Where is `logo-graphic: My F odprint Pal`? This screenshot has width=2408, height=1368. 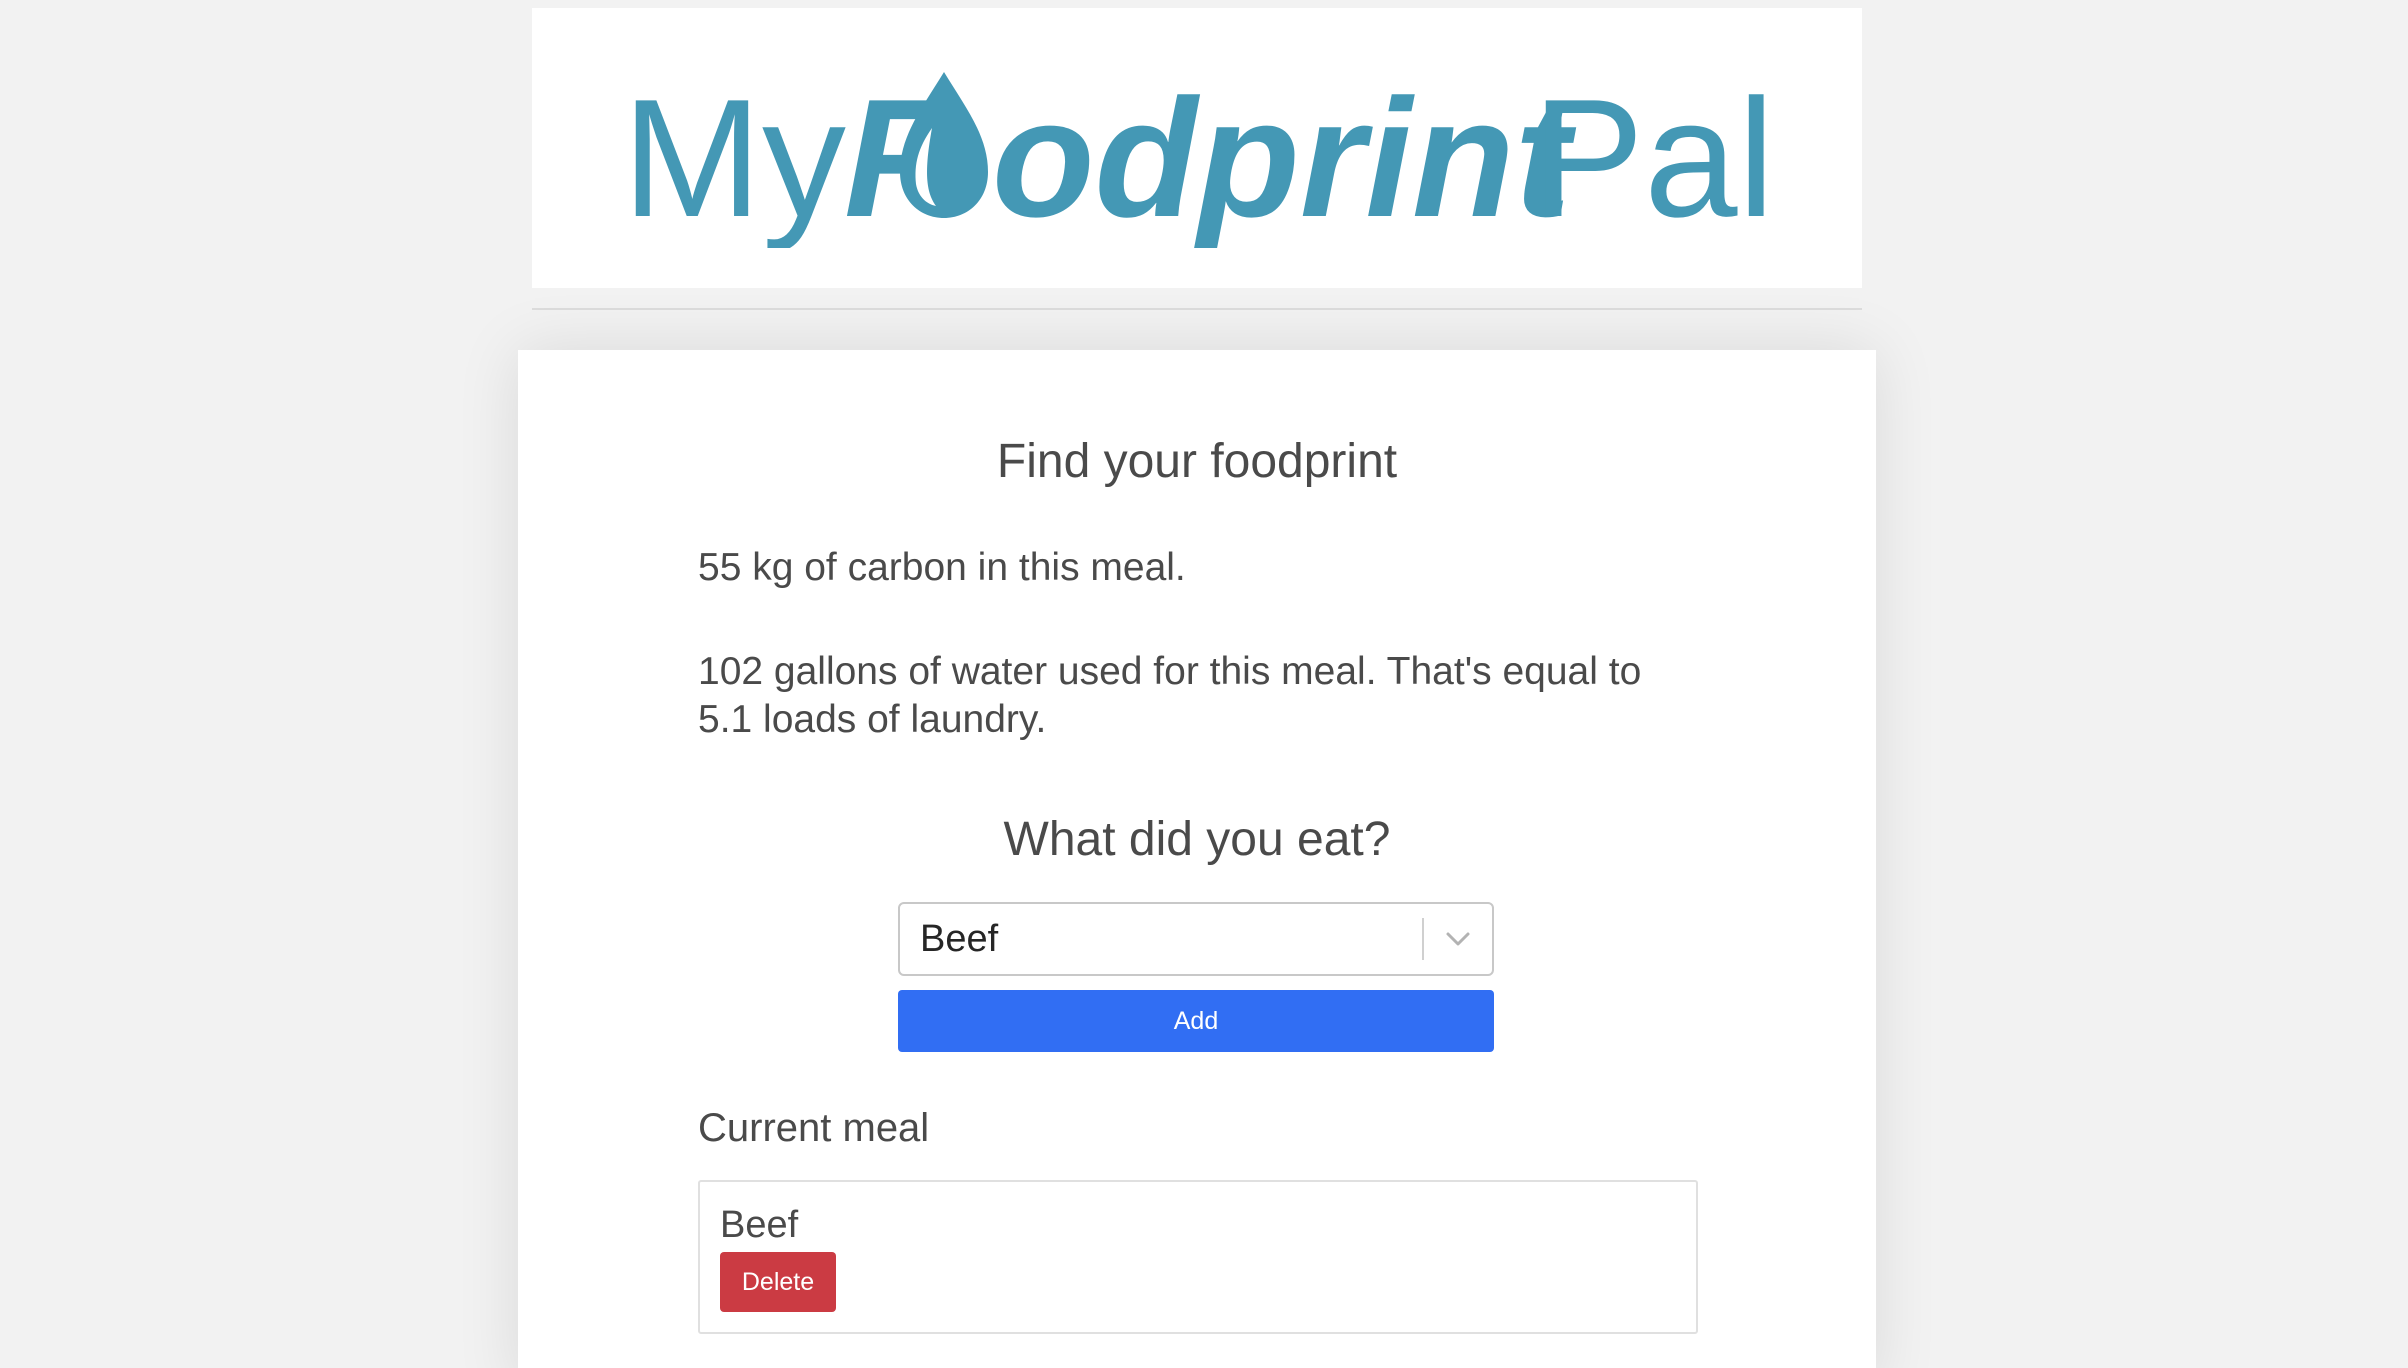
logo-graphic: My F odprint Pal is located at coordinates (1197, 158).